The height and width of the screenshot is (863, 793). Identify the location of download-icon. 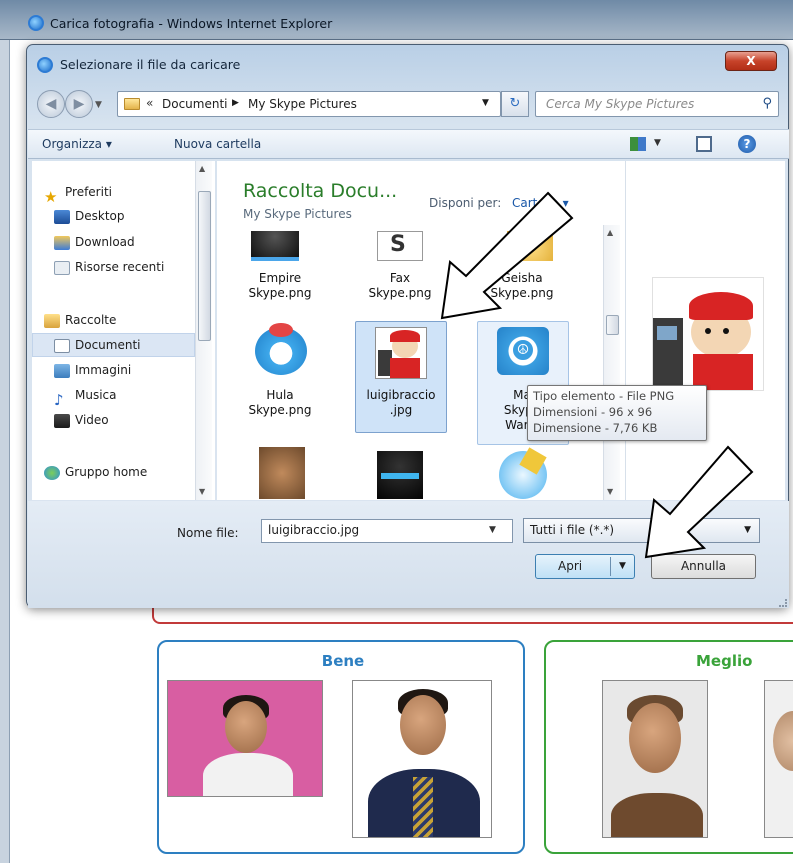
(62, 242).